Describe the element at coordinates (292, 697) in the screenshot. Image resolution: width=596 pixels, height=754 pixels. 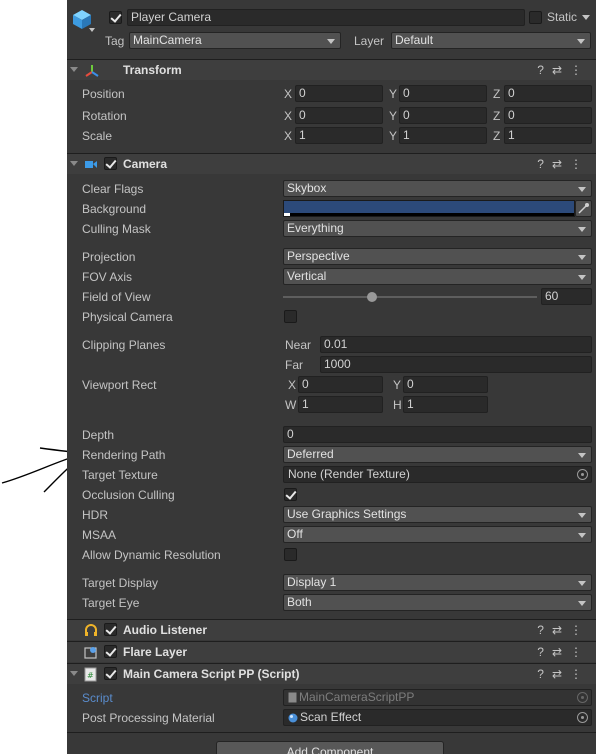
I see `script-file-icon` at that location.